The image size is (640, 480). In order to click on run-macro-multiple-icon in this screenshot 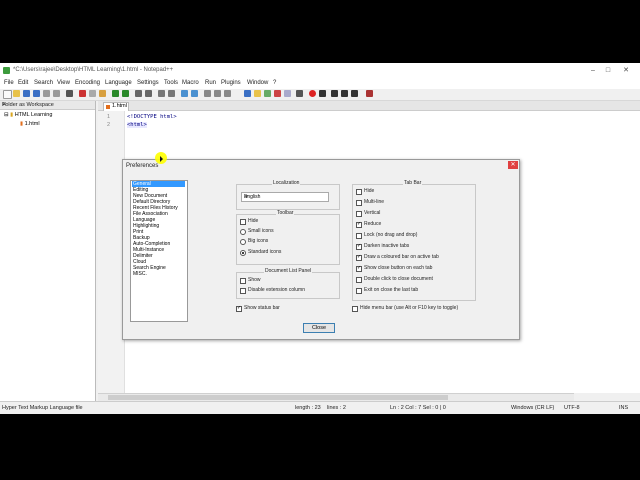, I will do `click(344, 93)`.